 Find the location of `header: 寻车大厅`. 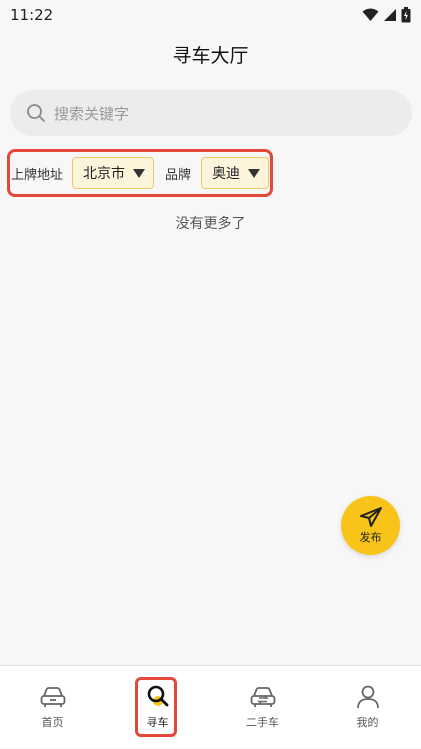

header: 寻车大厅 is located at coordinates (210, 54).